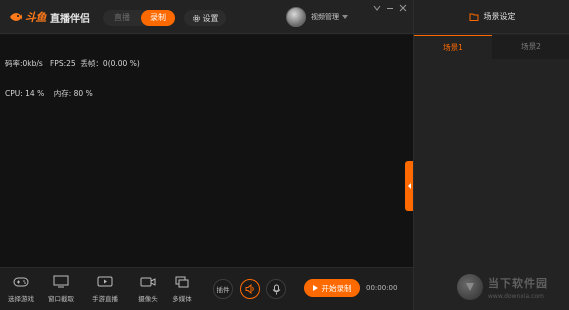 The image size is (569, 310). I want to click on site-watermark: 当下软件园 www.downxia.com, so click(513, 287).